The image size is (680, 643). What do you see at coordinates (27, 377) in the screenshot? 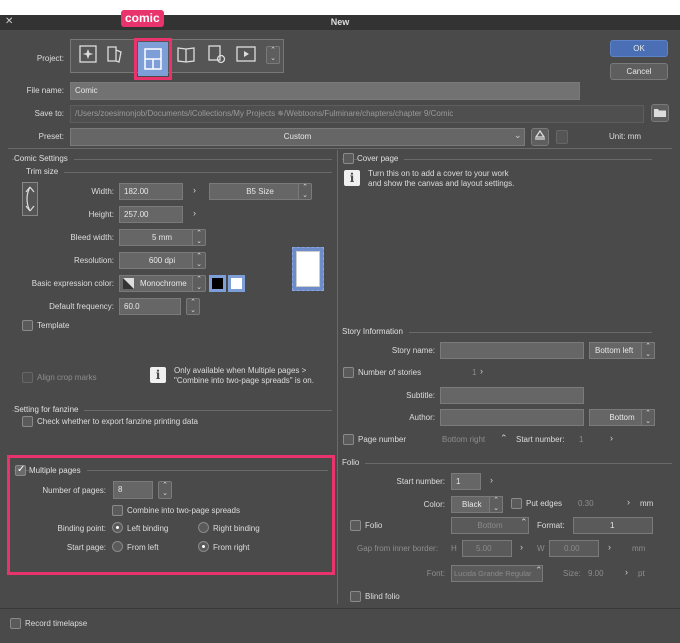
I see `align-crop-marks-checkbox` at bounding box center [27, 377].